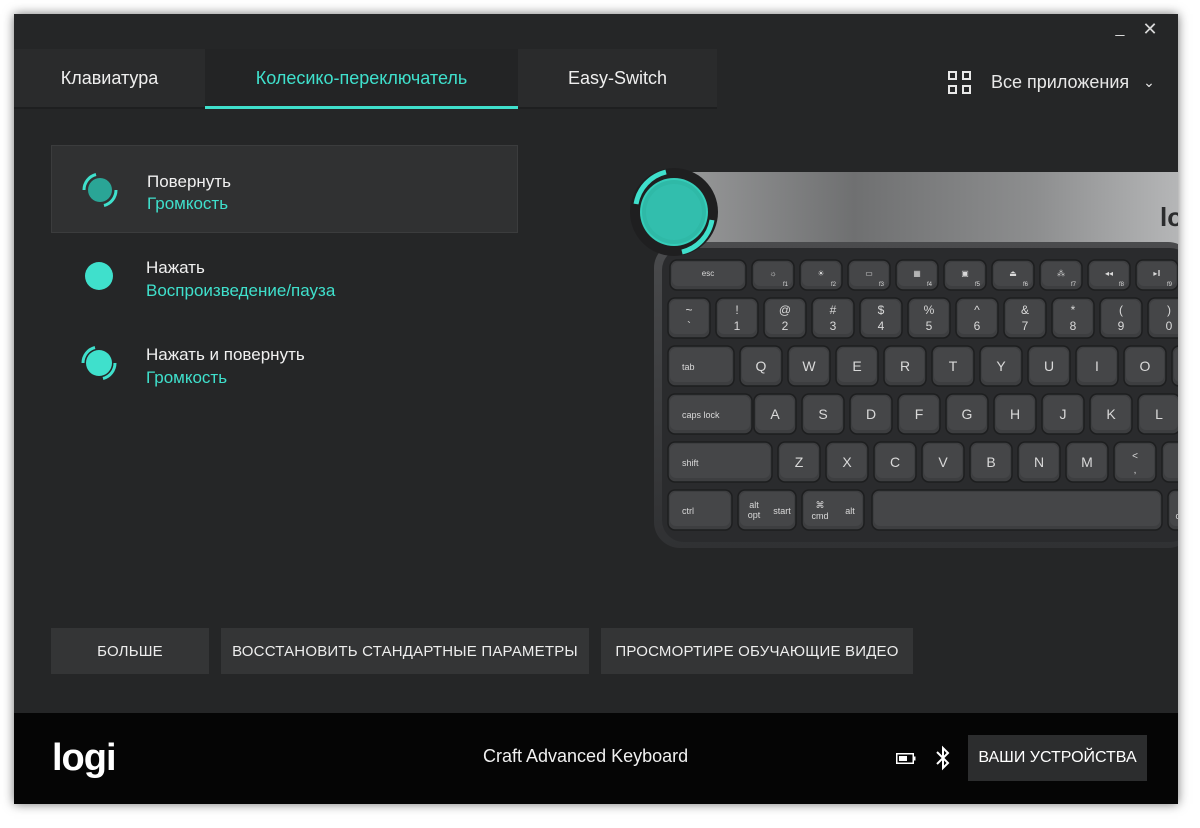 The width and height of the screenshot is (1200, 828). Describe the element at coordinates (1051, 82) in the screenshot. I see `app-selector: Все приложения ⌄` at that location.